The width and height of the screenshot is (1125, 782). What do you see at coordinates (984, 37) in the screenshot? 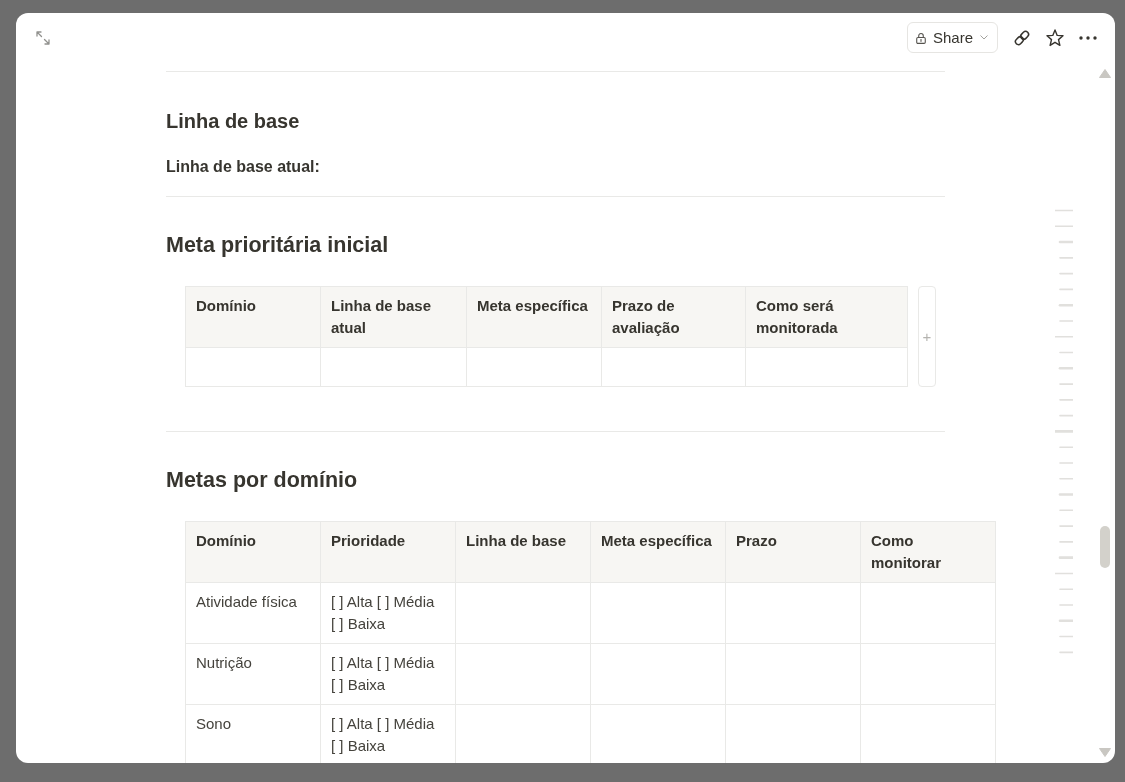
I see `chevron-down-icon` at bounding box center [984, 37].